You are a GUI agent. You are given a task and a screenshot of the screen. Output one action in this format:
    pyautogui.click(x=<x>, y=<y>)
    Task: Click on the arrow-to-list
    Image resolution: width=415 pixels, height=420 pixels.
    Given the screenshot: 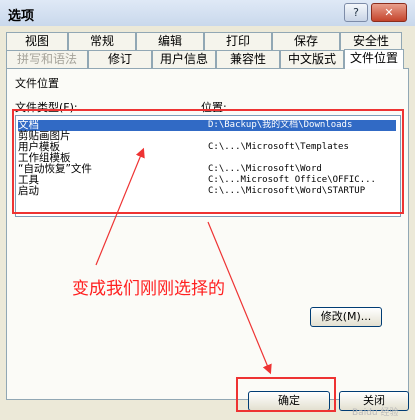 What is the action you would take?
    pyautogui.click(x=120, y=206)
    